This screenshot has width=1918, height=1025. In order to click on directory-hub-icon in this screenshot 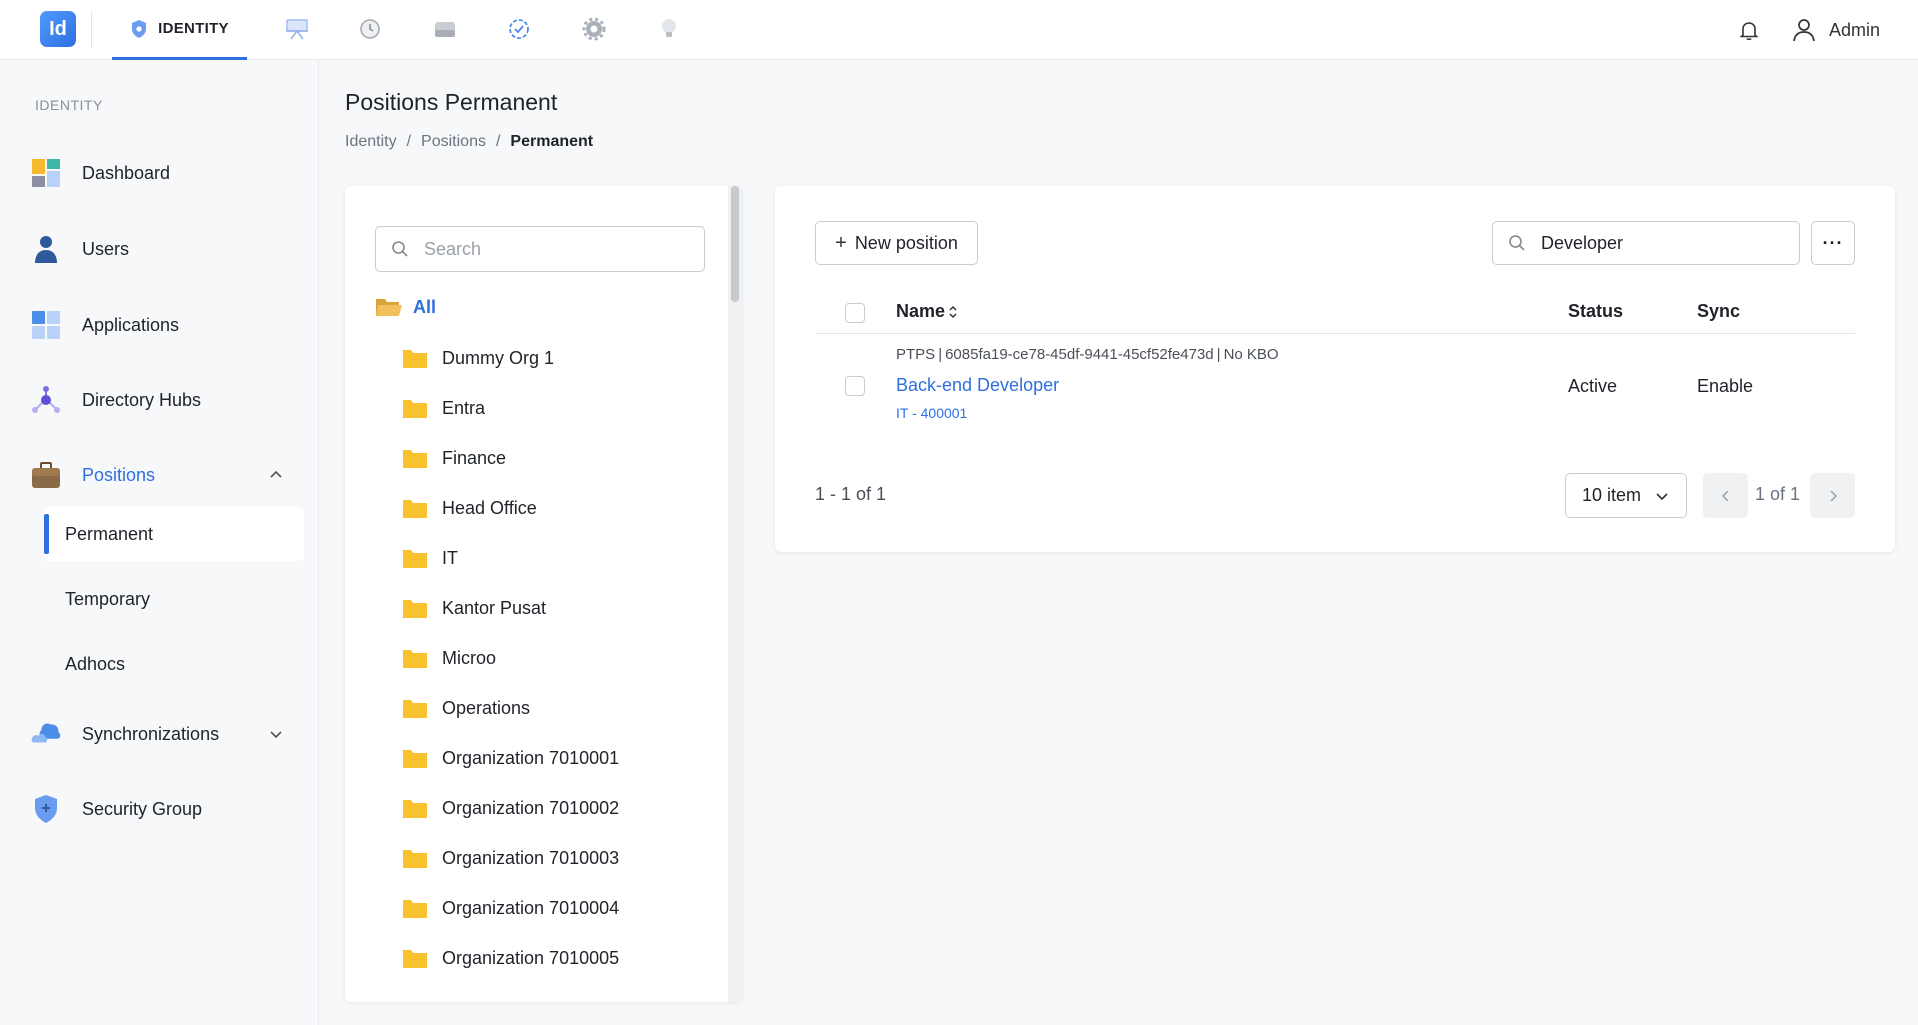, I will do `click(46, 400)`.